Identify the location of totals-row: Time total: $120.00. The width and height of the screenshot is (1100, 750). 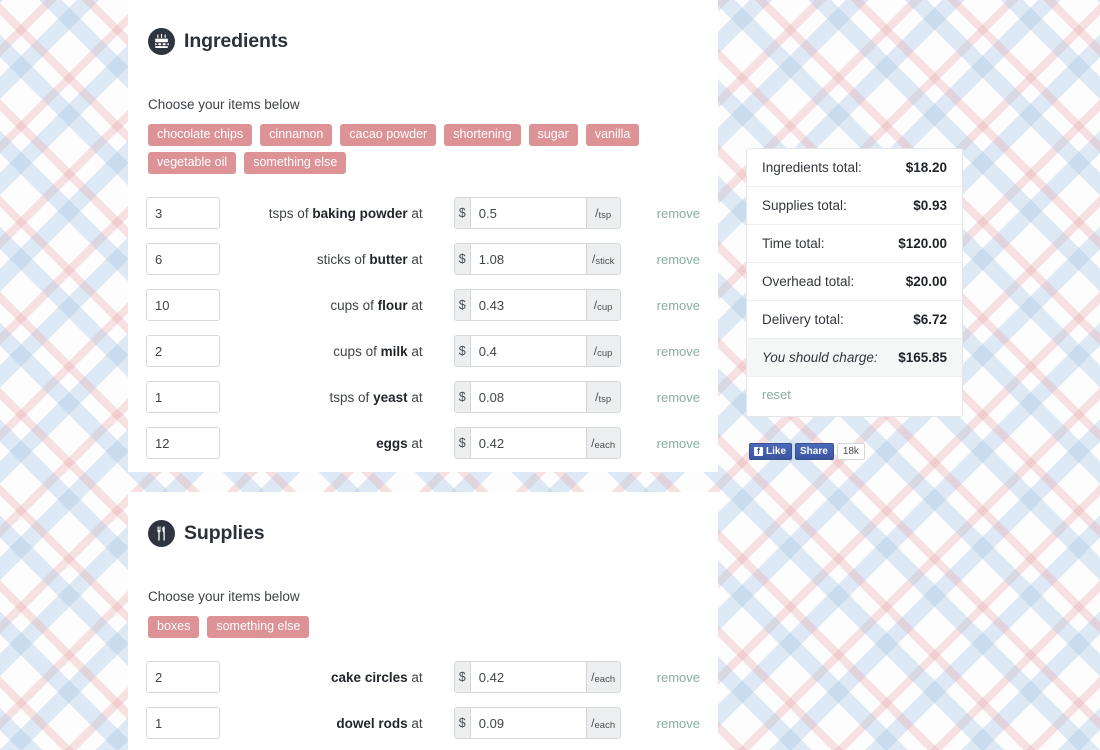
(854, 244).